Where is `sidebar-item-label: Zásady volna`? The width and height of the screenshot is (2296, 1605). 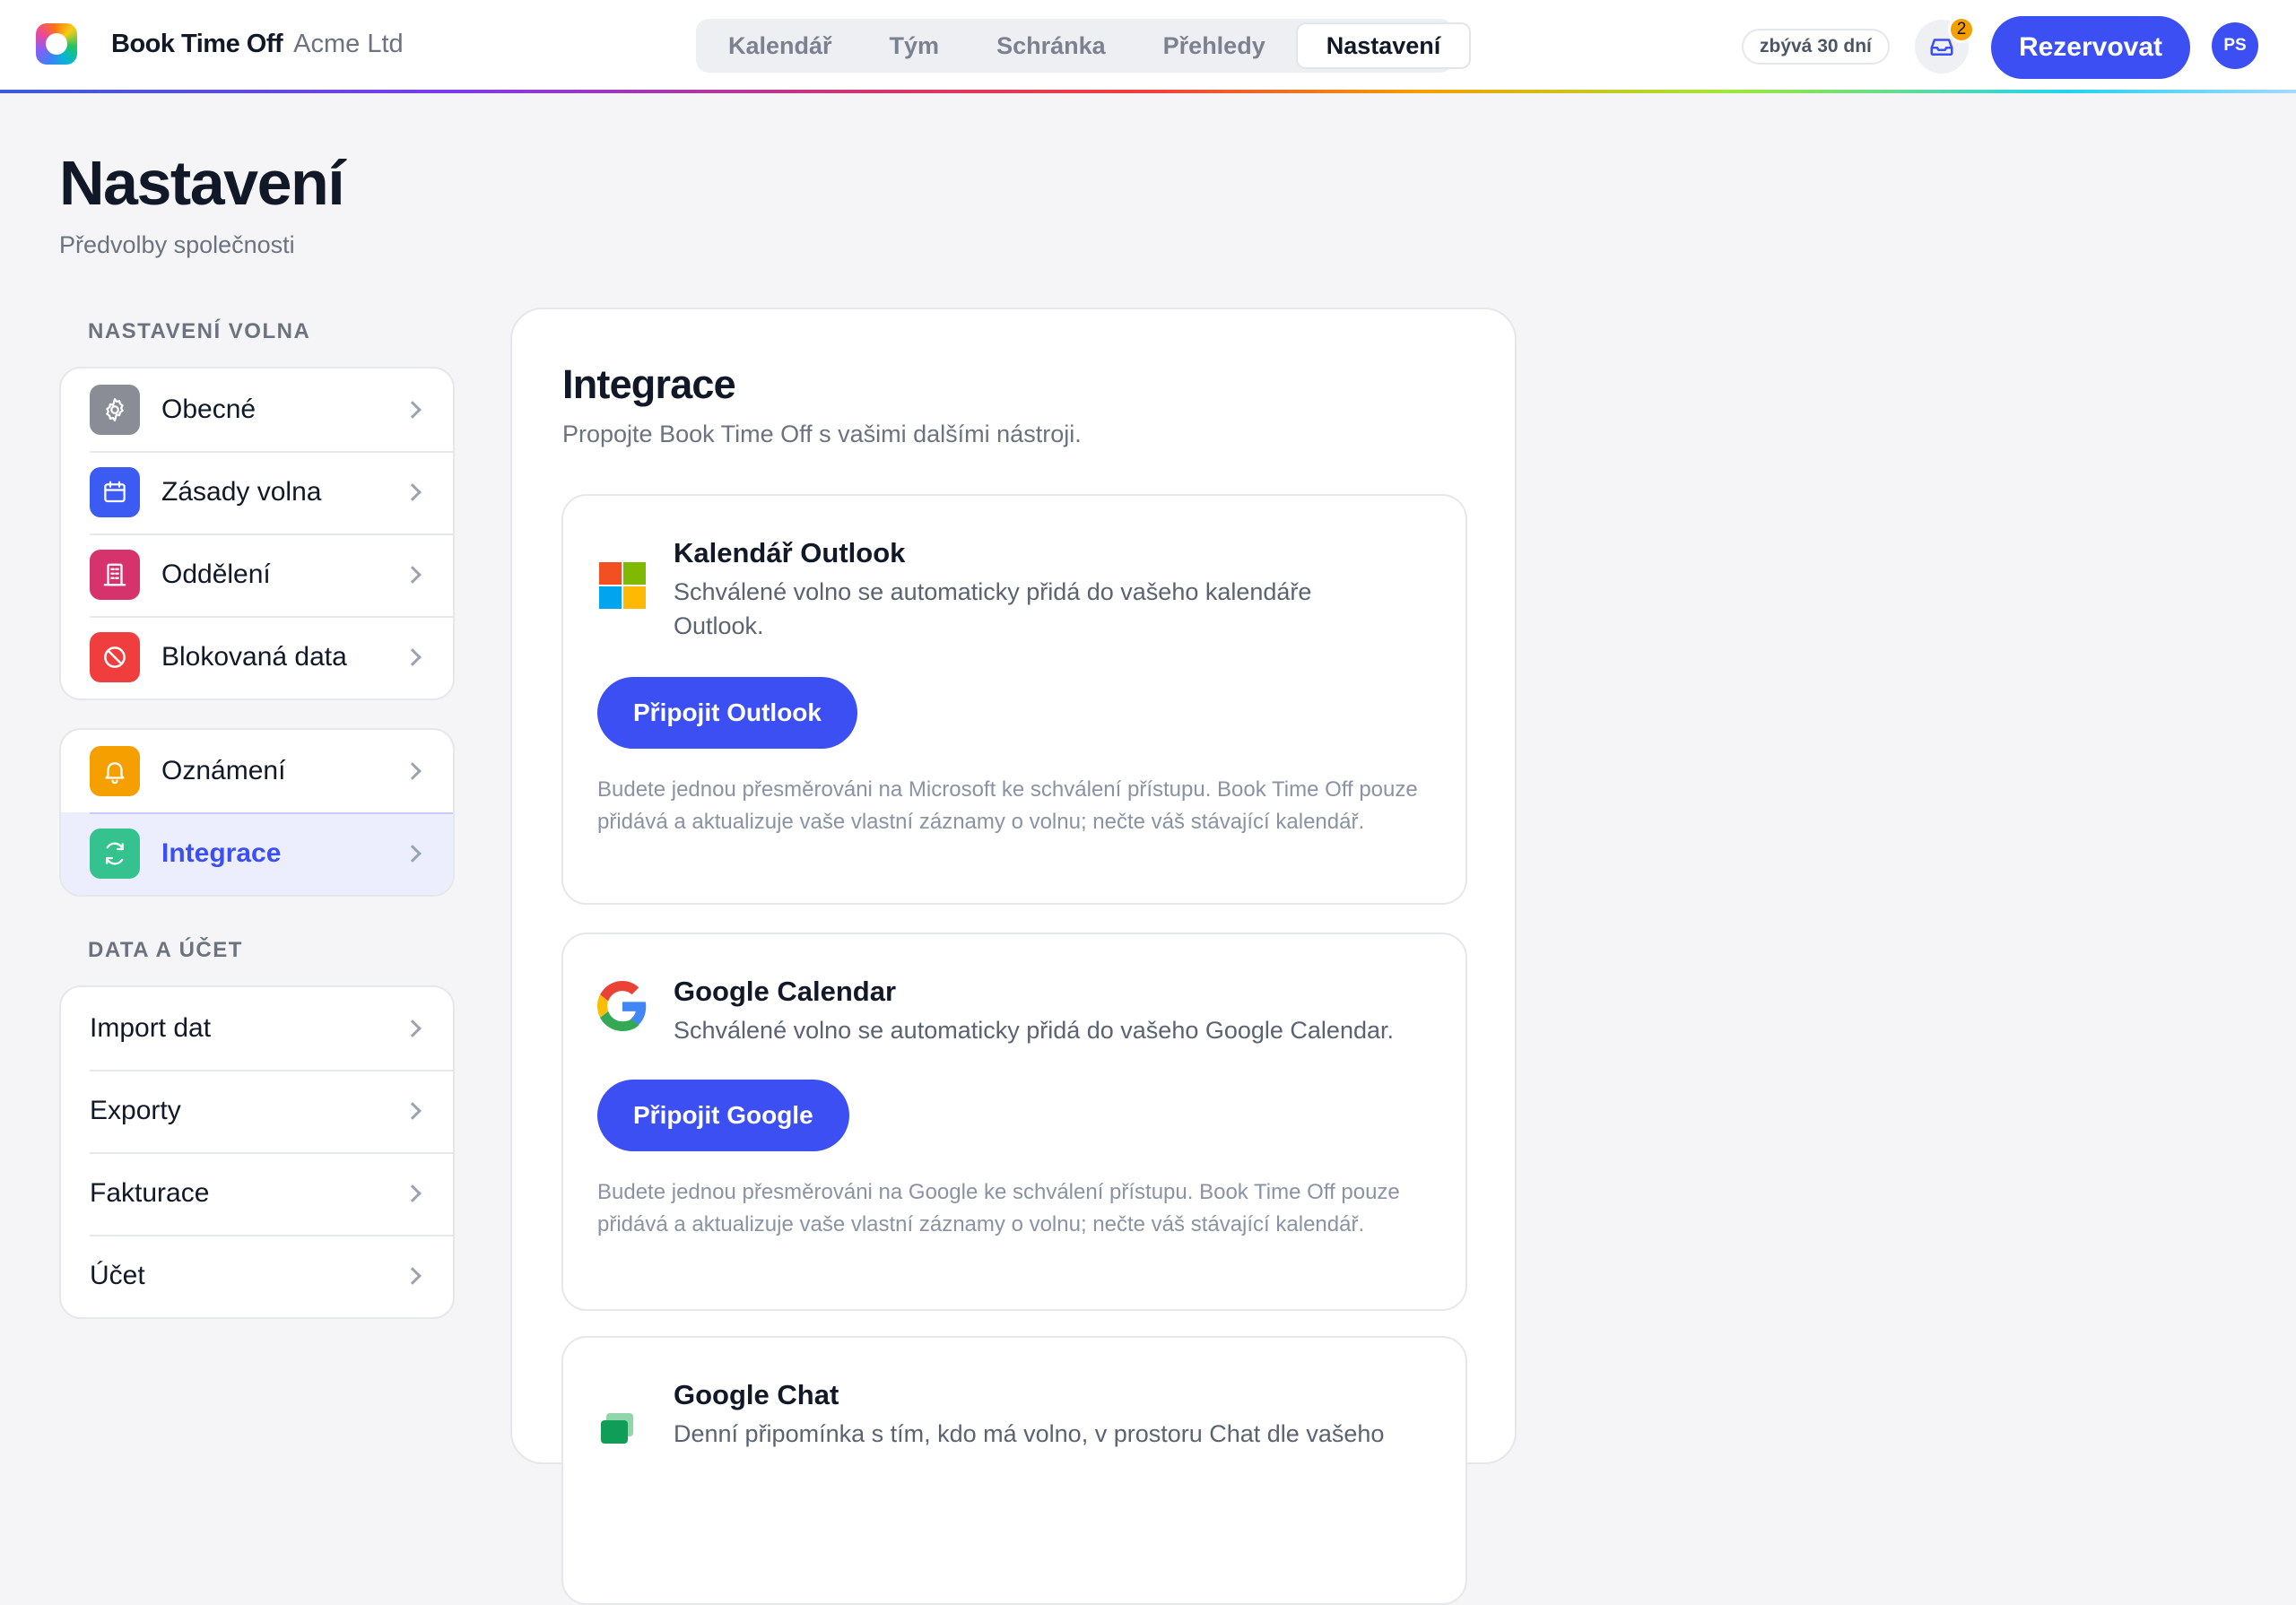 sidebar-item-label: Zásady volna is located at coordinates (241, 492).